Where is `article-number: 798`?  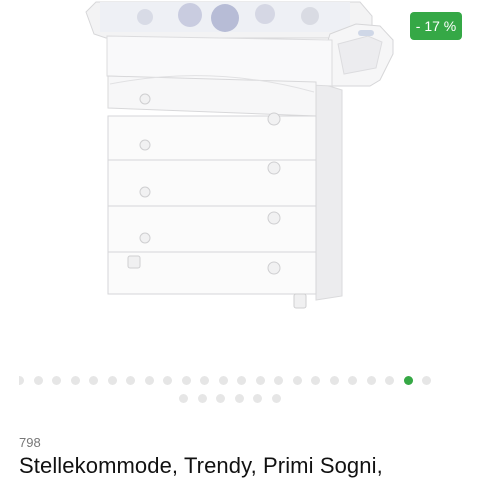 article-number: 798 is located at coordinates (30, 442).